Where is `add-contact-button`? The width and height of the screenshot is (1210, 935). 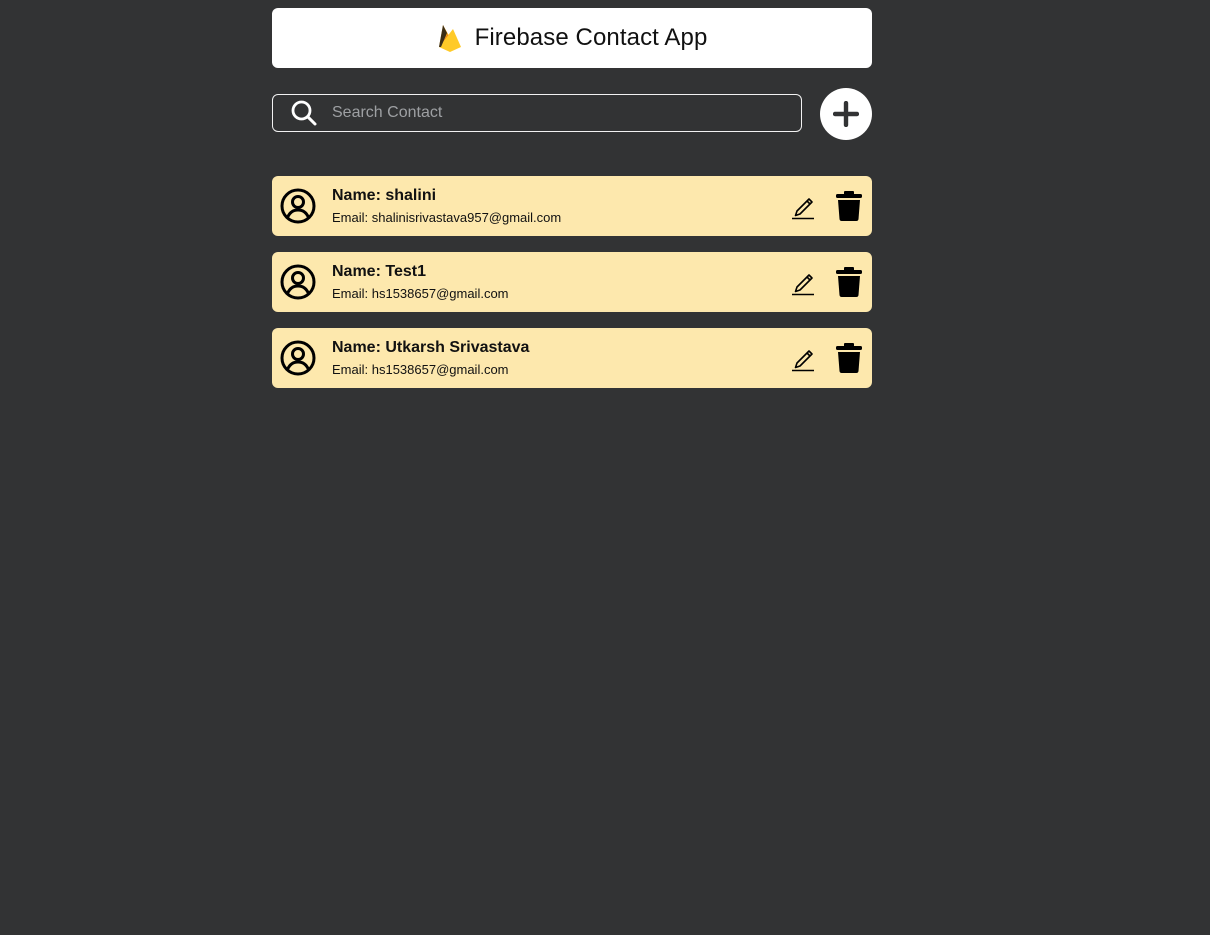
add-contact-button is located at coordinates (846, 114).